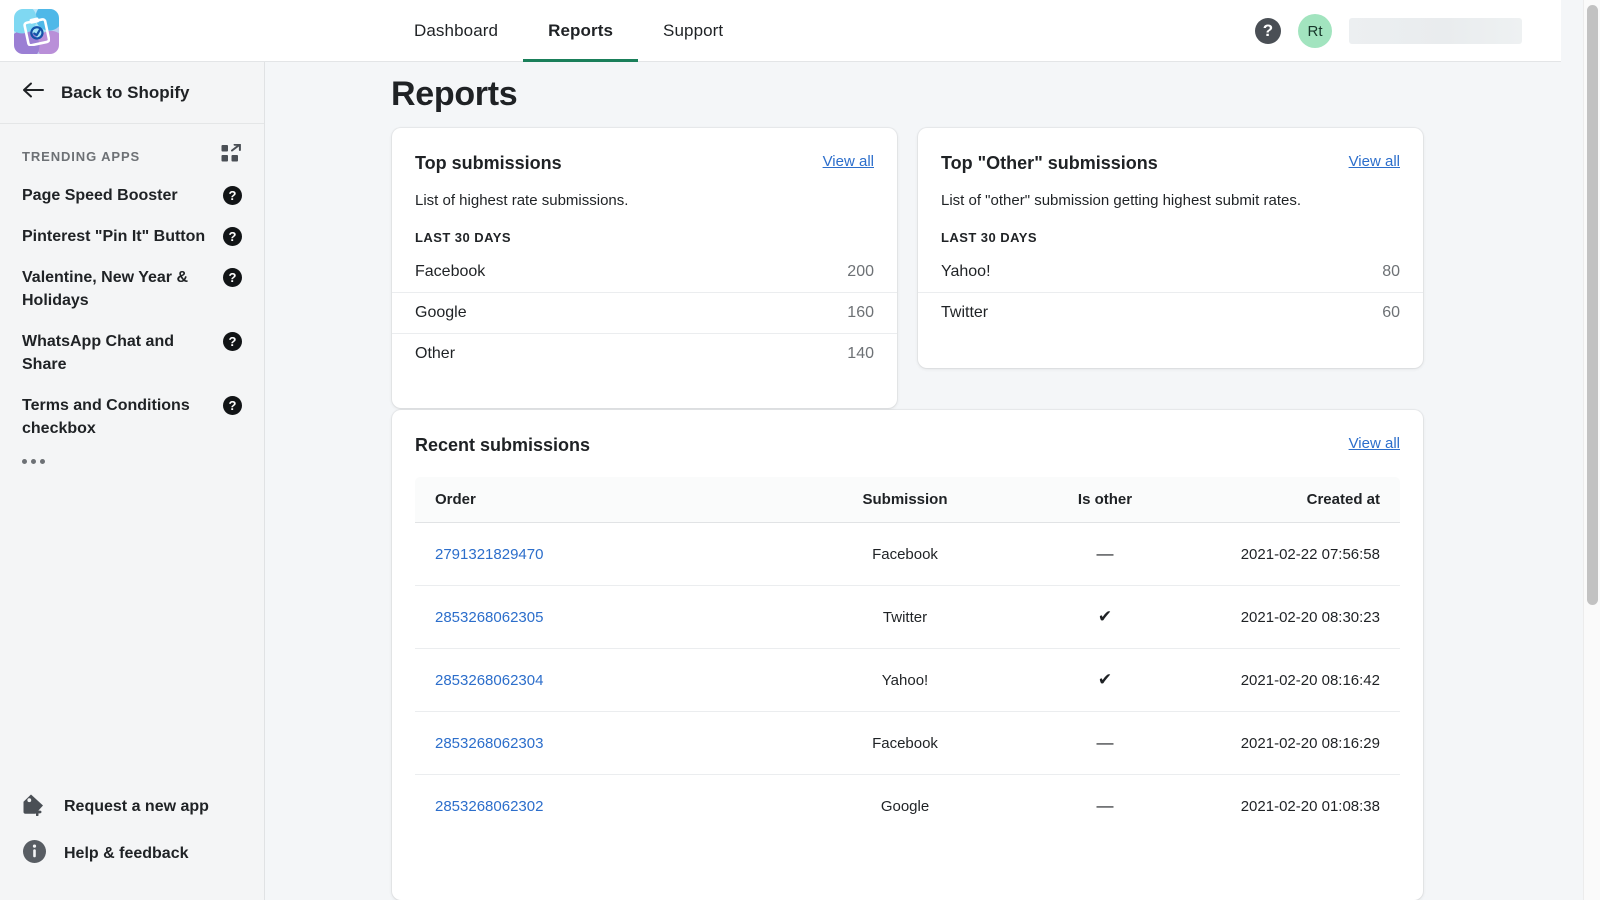 The height and width of the screenshot is (900, 1600). What do you see at coordinates (489, 554) in the screenshot?
I see `order-link: 2791321829470` at bounding box center [489, 554].